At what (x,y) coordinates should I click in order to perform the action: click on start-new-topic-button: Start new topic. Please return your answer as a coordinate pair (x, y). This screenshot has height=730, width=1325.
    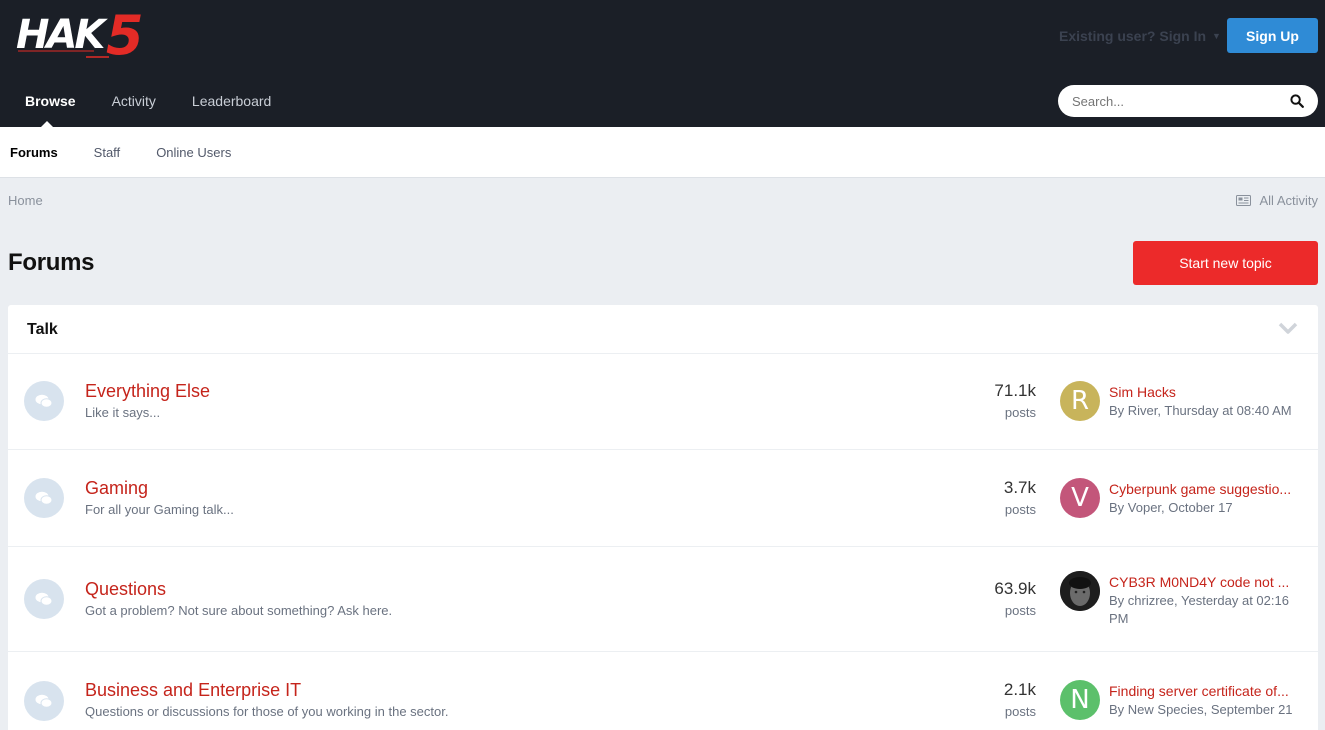
    Looking at the image, I should click on (1225, 263).